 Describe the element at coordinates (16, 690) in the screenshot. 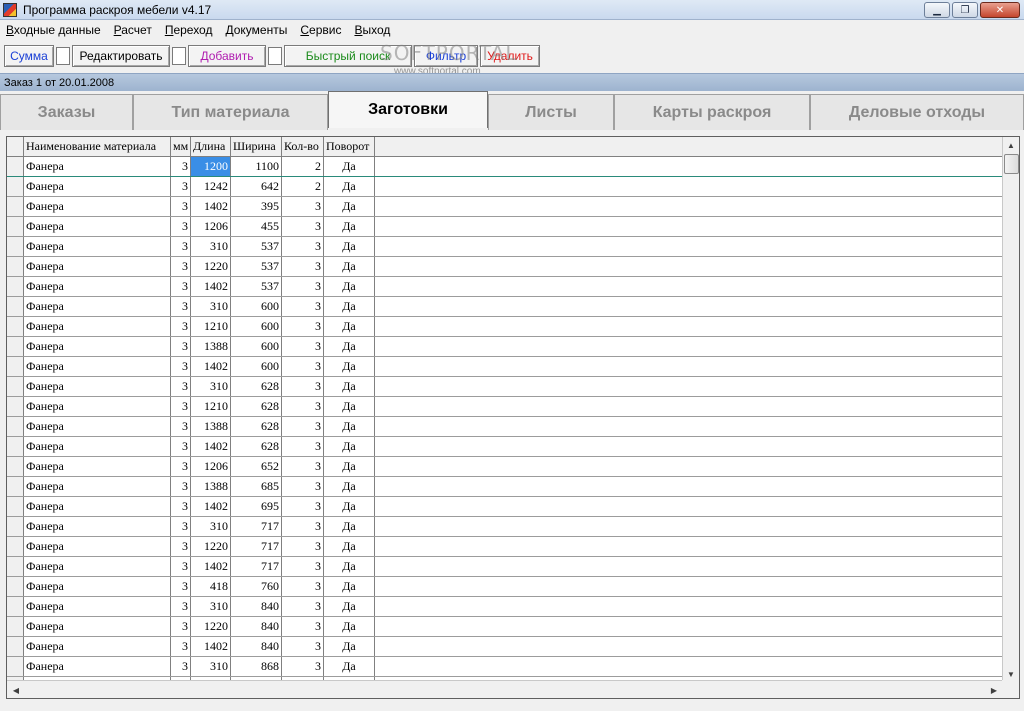

I see `scroll-left-icon: ◀` at that location.